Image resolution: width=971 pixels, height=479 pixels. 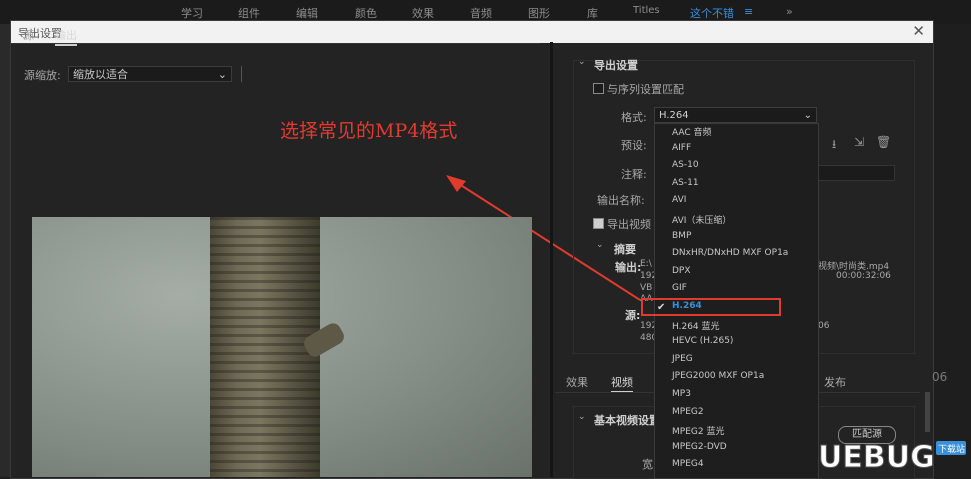 What do you see at coordinates (628, 267) in the screenshot?
I see `summary-output-label: 输出:` at bounding box center [628, 267].